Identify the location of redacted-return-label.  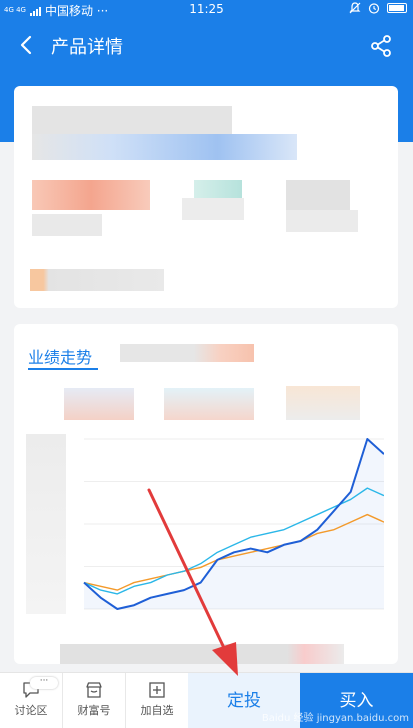
(67, 225).